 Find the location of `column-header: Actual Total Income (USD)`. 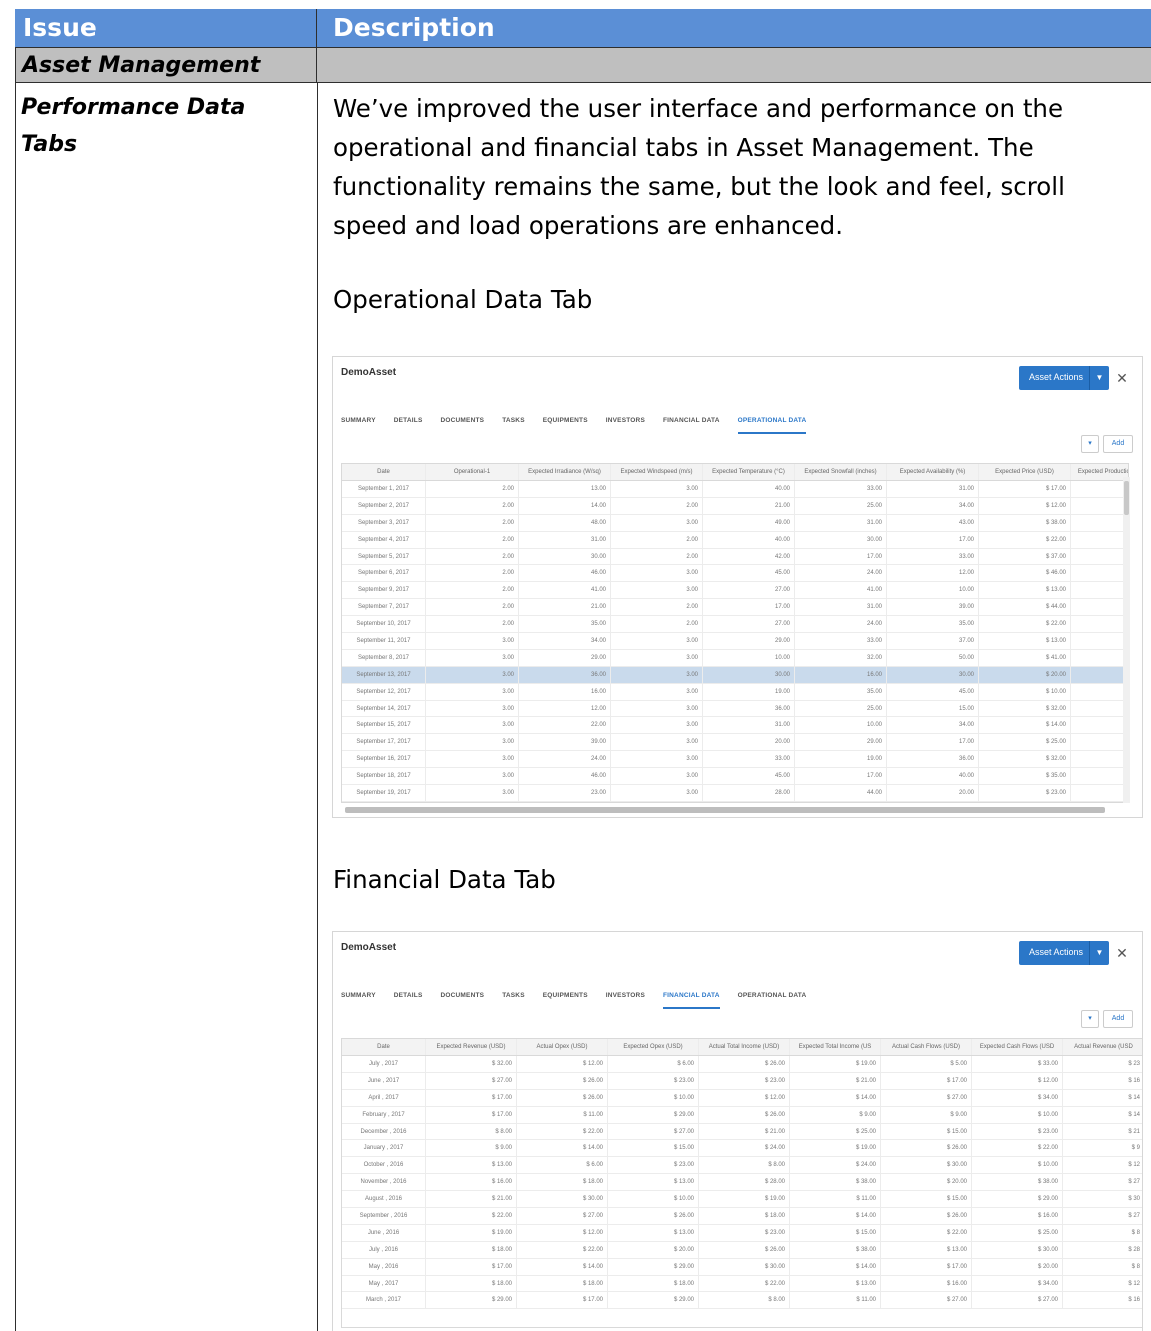

column-header: Actual Total Income (USD) is located at coordinates (744, 1047).